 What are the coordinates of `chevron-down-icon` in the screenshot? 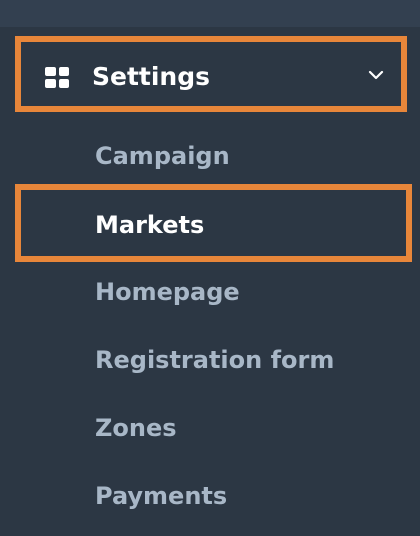 It's located at (376, 75).